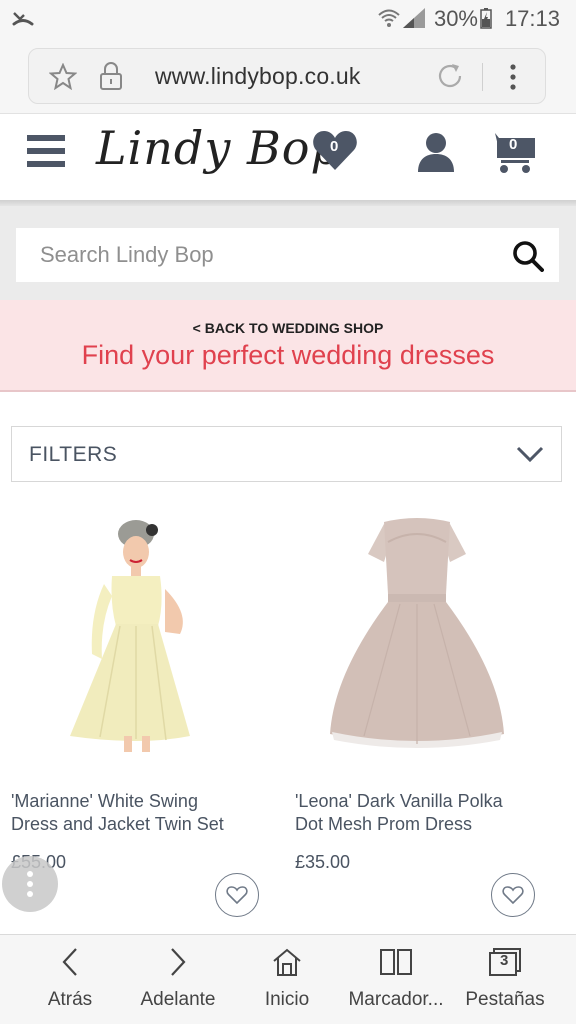 The image size is (576, 1025). I want to click on status-bar: 30% 17:13, so click(288, 19).